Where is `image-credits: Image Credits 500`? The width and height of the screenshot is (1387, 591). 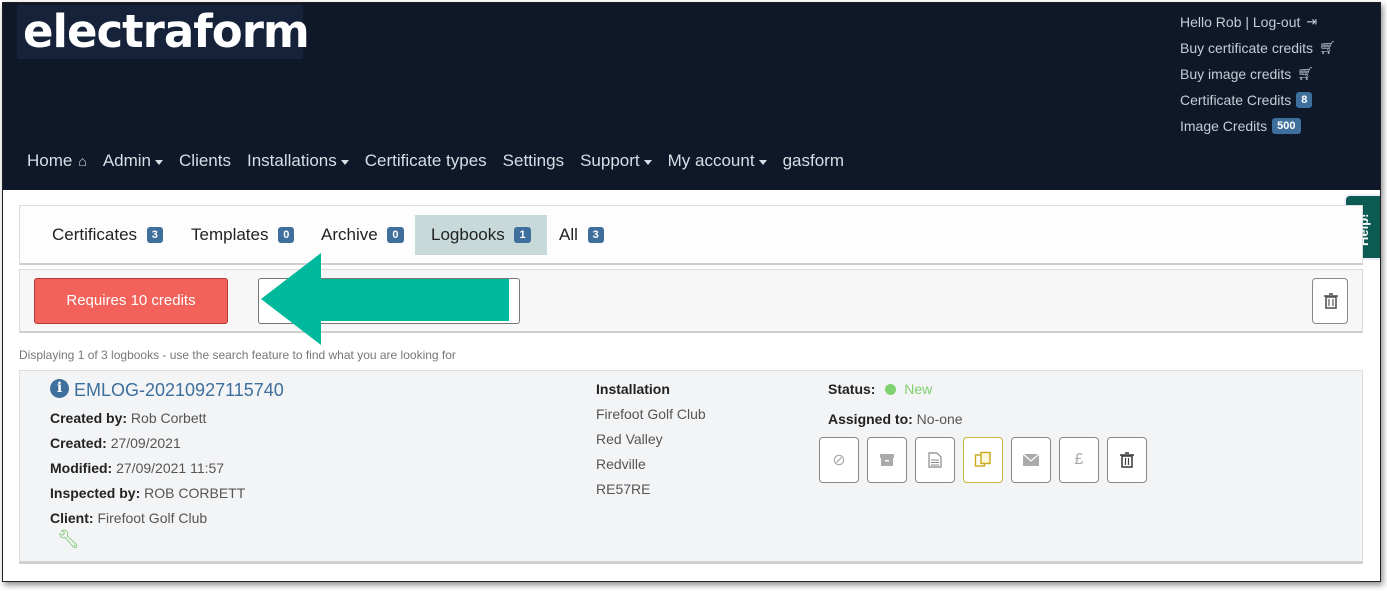
image-credits: Image Credits 500 is located at coordinates (1280, 126).